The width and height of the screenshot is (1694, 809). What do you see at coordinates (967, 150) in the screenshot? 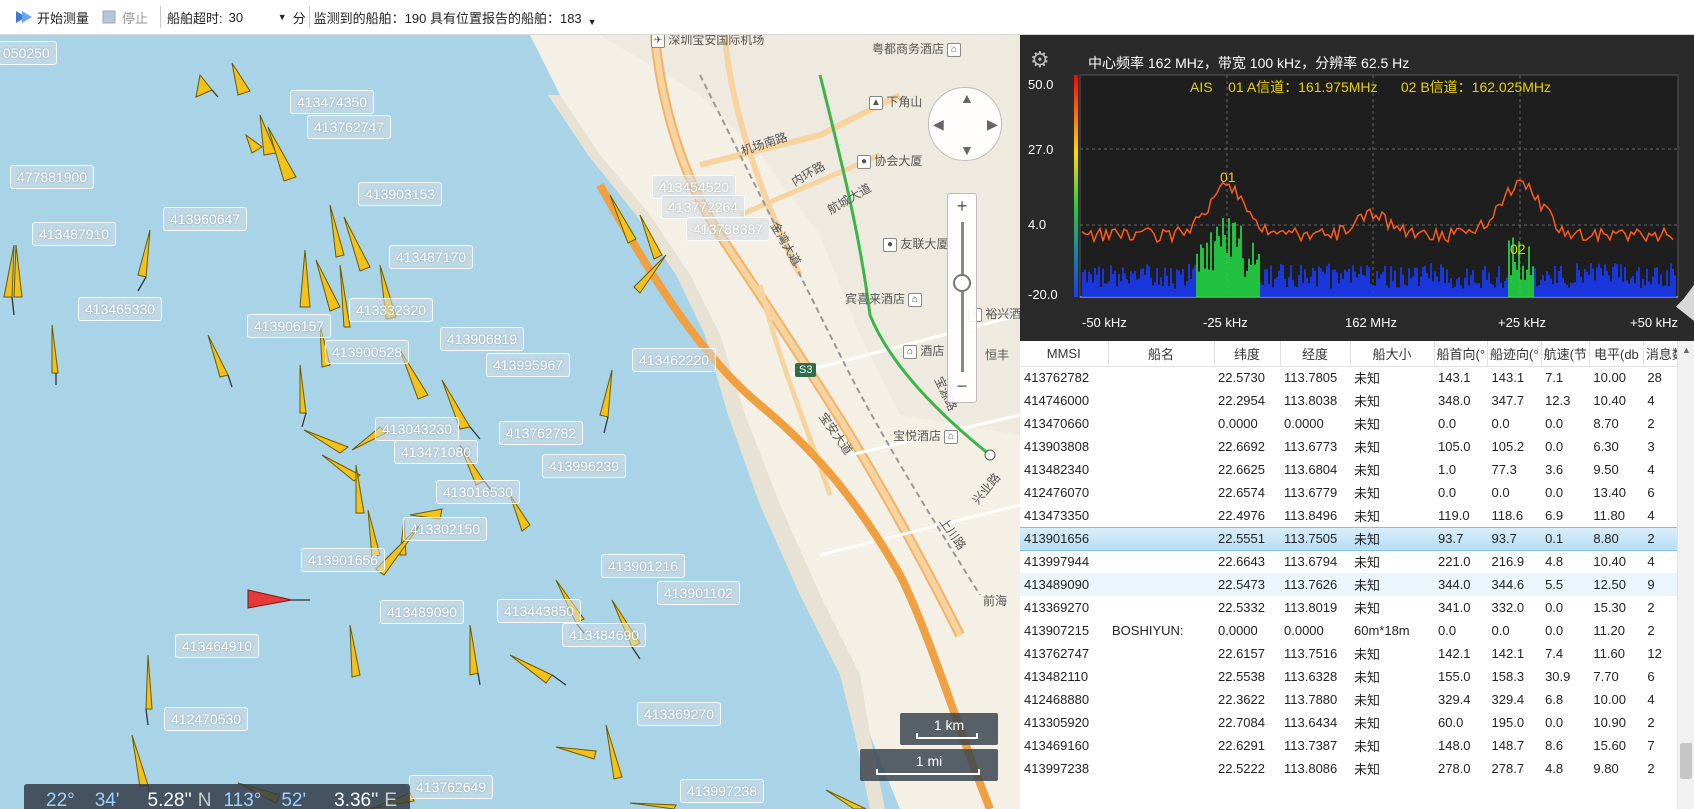
I see `arrow-down-icon: ▼` at bounding box center [967, 150].